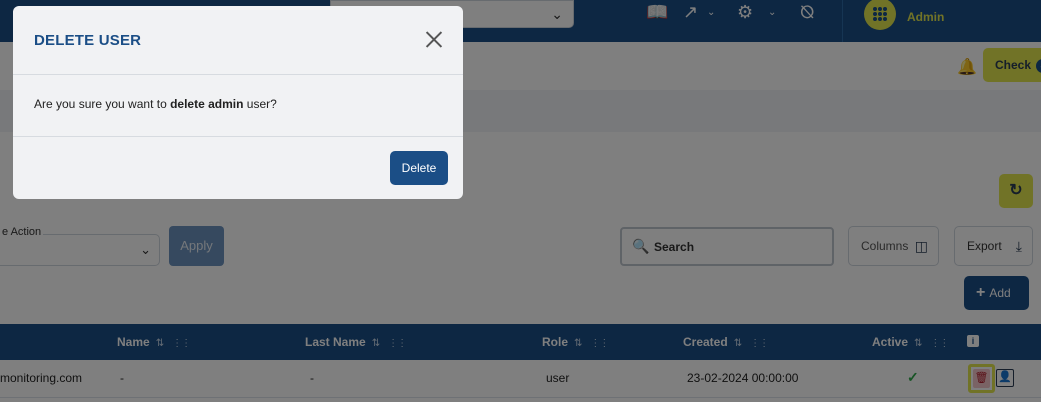 This screenshot has width=1041, height=402. Describe the element at coordinates (102, 104) in the screenshot. I see `modal-message-prefix: Are you sure you want to` at that location.